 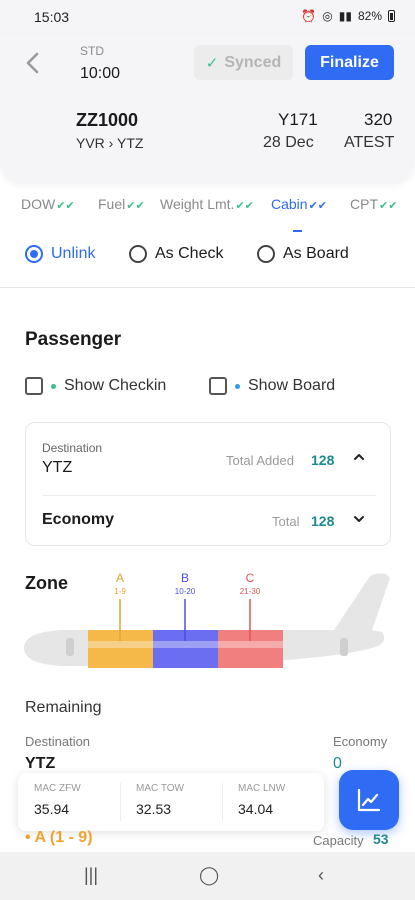 I want to click on zone-a-label: A, so click(x=120, y=578).